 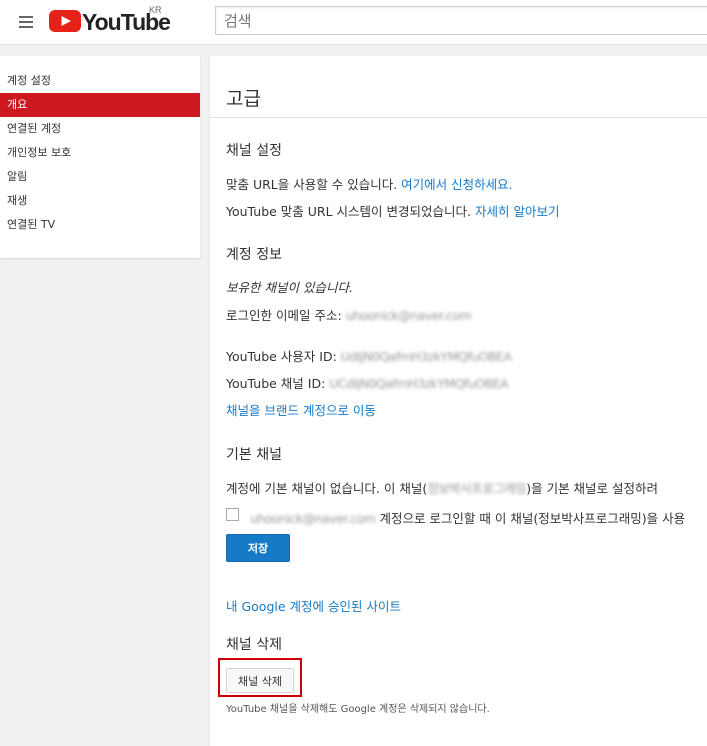 I want to click on settings-sidebar: 계정 설정 개요 연결된 계정 개인정보 보호 알림 재생 연결된 TV, so click(x=100, y=157).